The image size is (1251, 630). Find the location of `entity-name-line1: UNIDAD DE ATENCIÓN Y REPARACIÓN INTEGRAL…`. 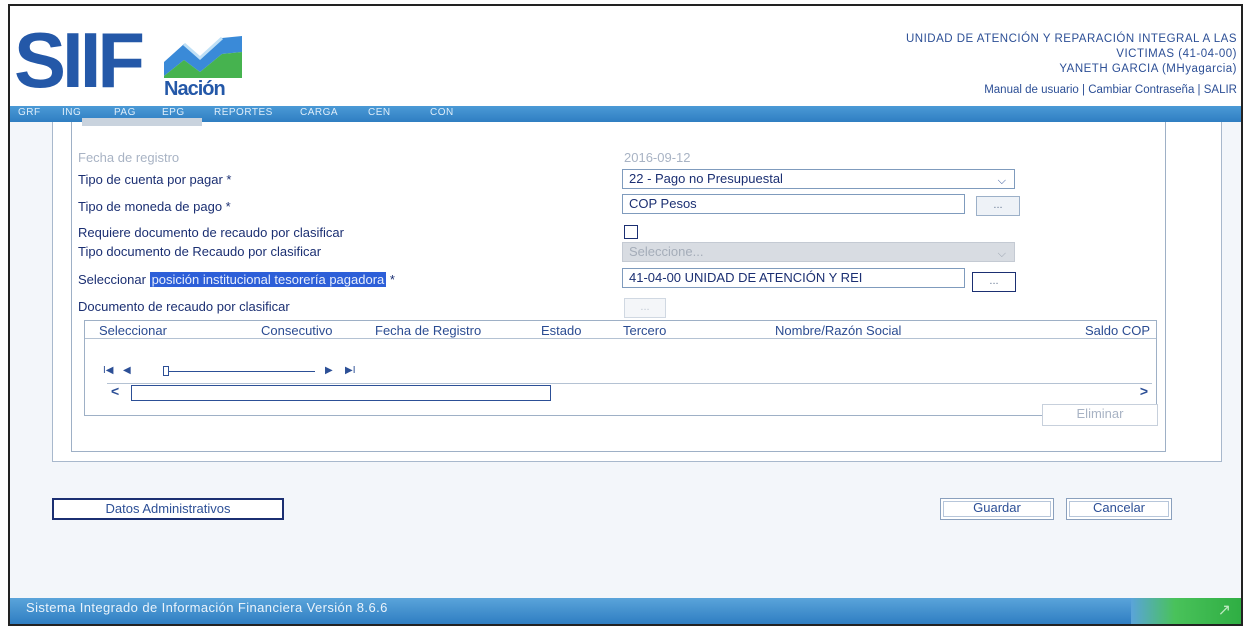

entity-name-line1: UNIDAD DE ATENCIÓN Y REPARACIÓN INTEGRAL… is located at coordinates (1071, 39).